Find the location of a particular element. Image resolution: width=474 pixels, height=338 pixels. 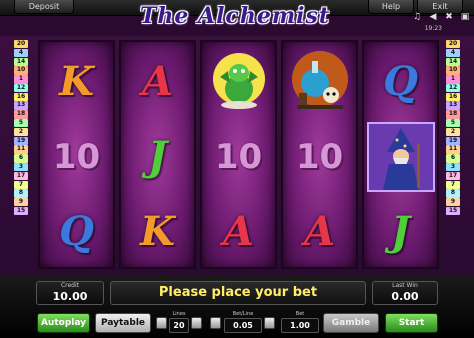

music-icon: ♫ is located at coordinates (417, 17).